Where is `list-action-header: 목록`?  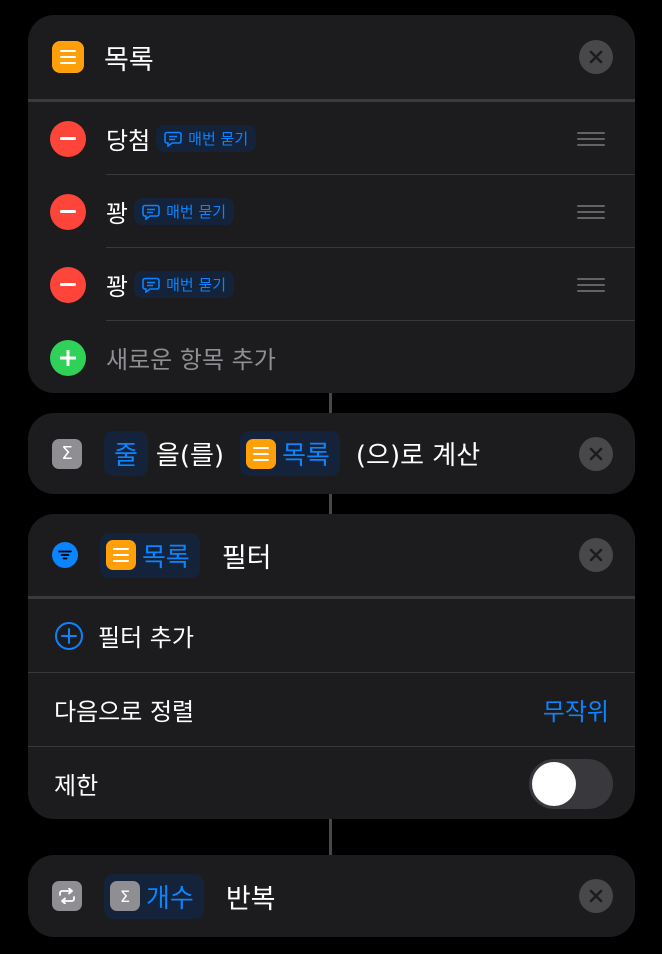
list-action-header: 목록 is located at coordinates (331, 57).